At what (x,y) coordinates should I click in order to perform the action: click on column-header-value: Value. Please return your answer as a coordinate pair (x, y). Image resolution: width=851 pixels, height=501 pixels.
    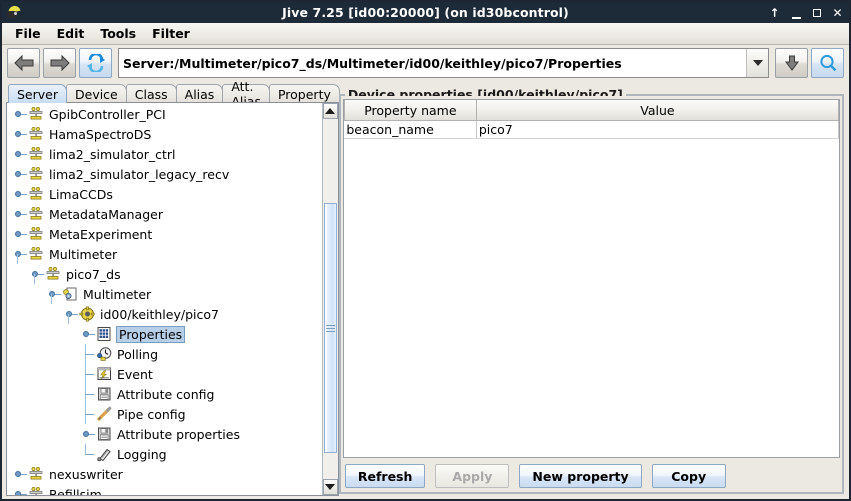
    Looking at the image, I should click on (657, 110).